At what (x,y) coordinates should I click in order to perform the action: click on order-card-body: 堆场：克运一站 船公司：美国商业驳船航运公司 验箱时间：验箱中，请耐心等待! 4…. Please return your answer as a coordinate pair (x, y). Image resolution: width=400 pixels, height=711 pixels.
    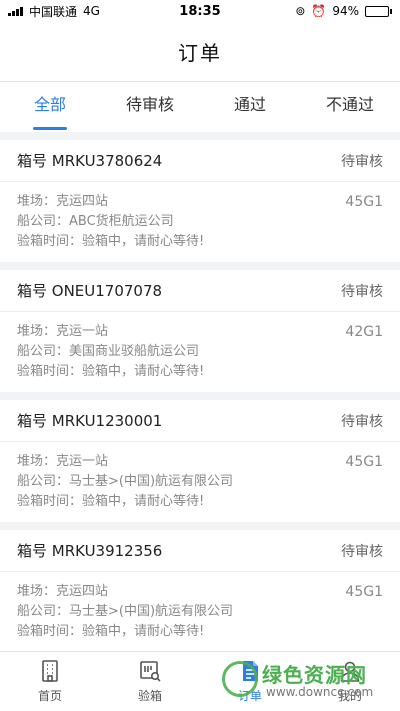
    Looking at the image, I should click on (200, 347).